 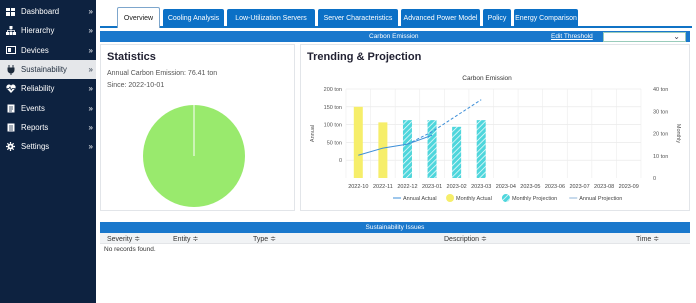 What do you see at coordinates (440, 18) in the screenshot?
I see `tab-advanced-power-model: Advanced Power Model` at bounding box center [440, 18].